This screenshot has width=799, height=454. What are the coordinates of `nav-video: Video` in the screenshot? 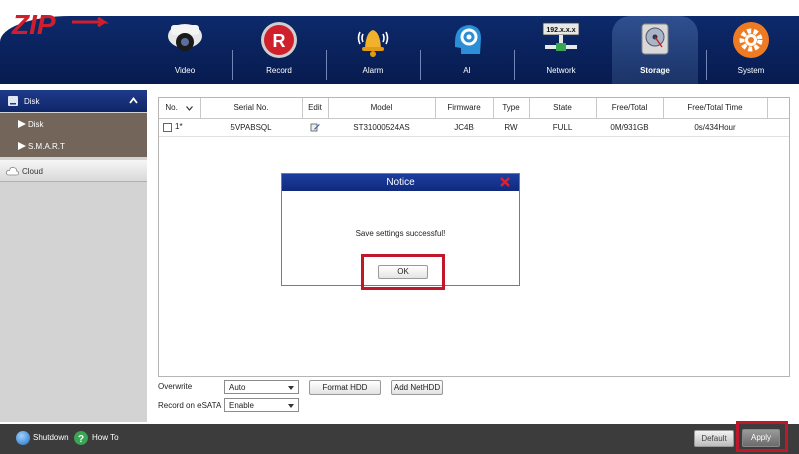 It's located at (185, 50).